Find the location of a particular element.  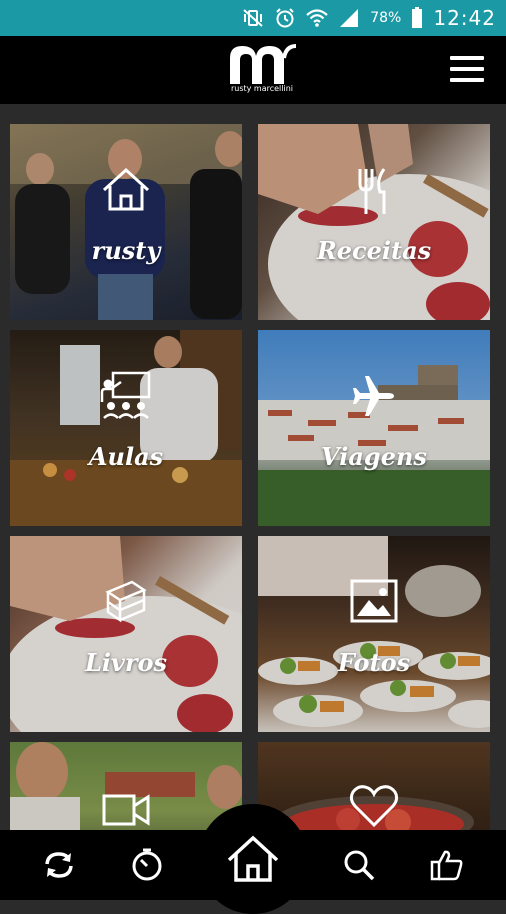

home-outline-icon is located at coordinates (126, 191).